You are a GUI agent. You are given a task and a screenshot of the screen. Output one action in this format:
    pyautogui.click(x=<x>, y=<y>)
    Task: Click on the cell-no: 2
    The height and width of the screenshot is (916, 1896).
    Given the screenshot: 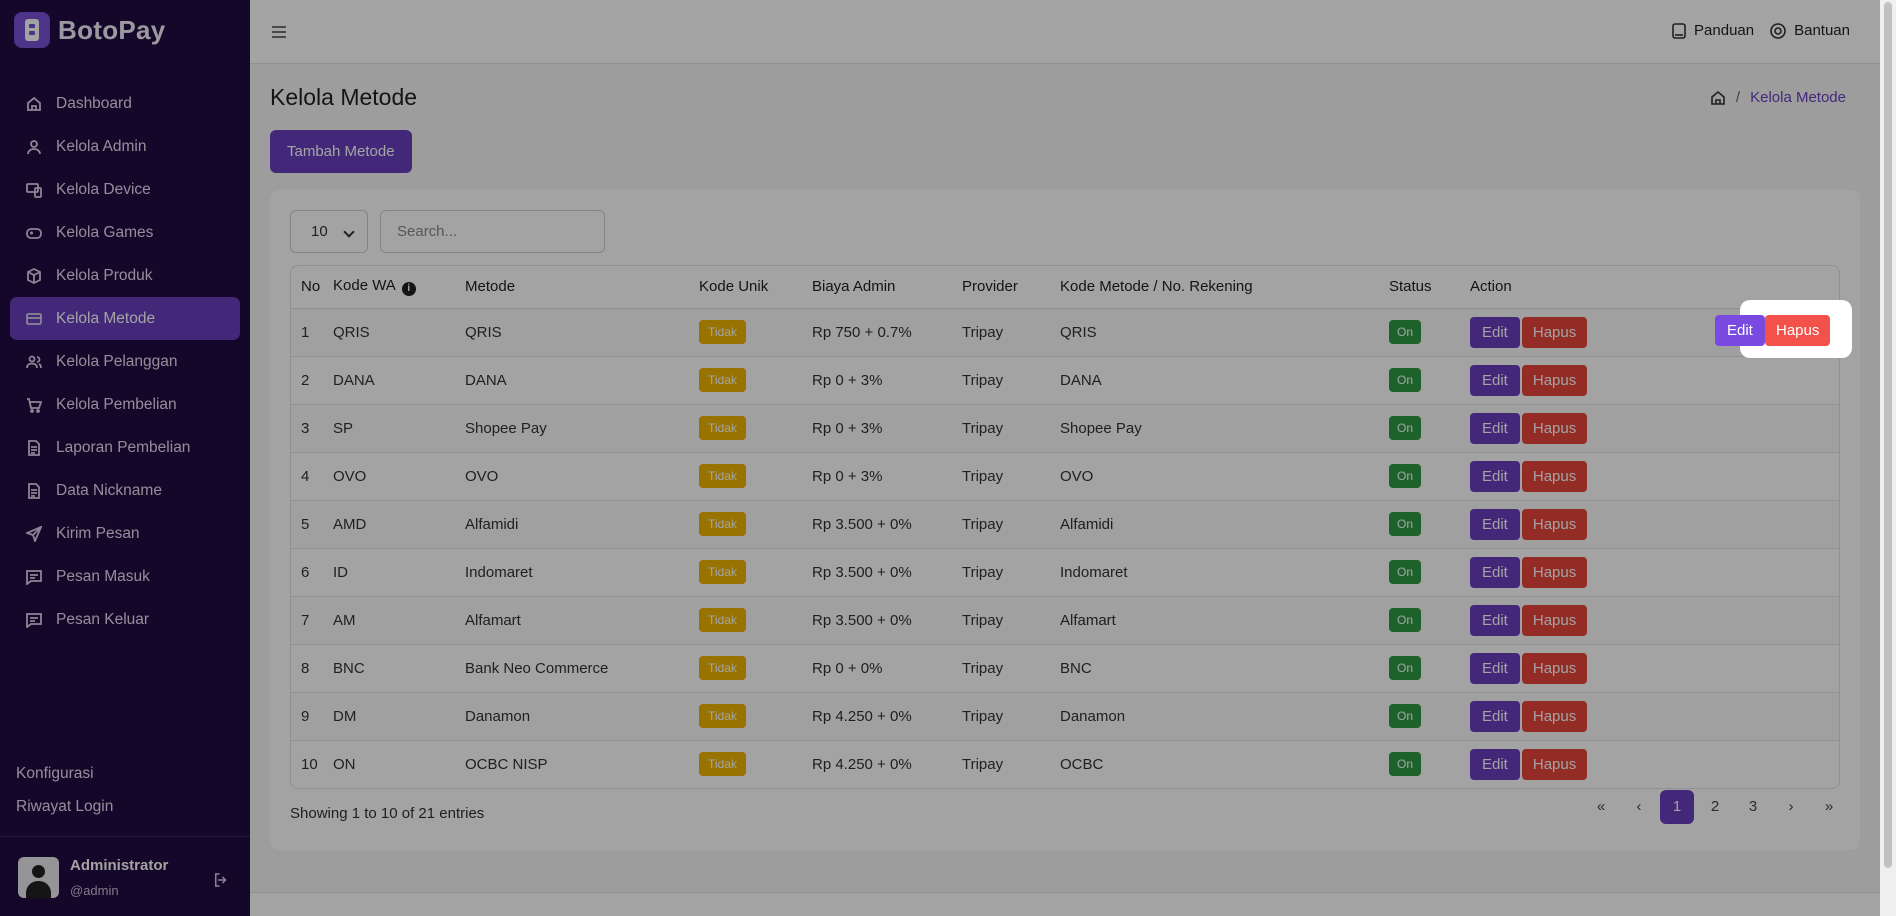 What is the action you would take?
    pyautogui.click(x=307, y=380)
    